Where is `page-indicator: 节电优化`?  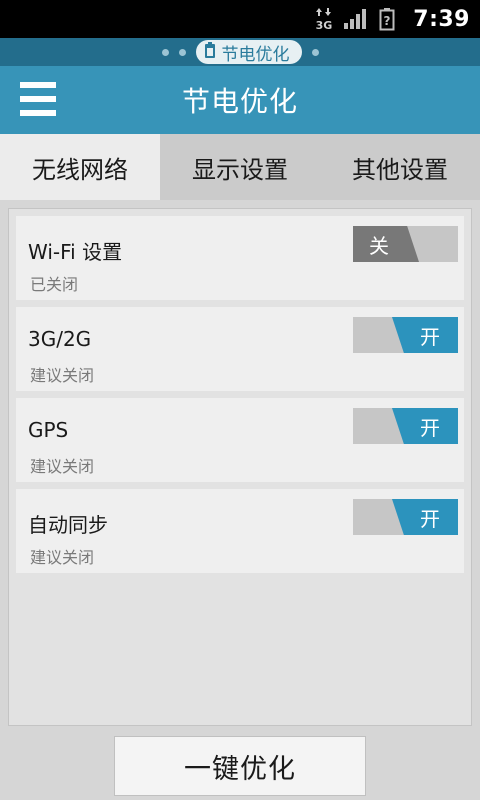
page-indicator: 节电优化 is located at coordinates (240, 52).